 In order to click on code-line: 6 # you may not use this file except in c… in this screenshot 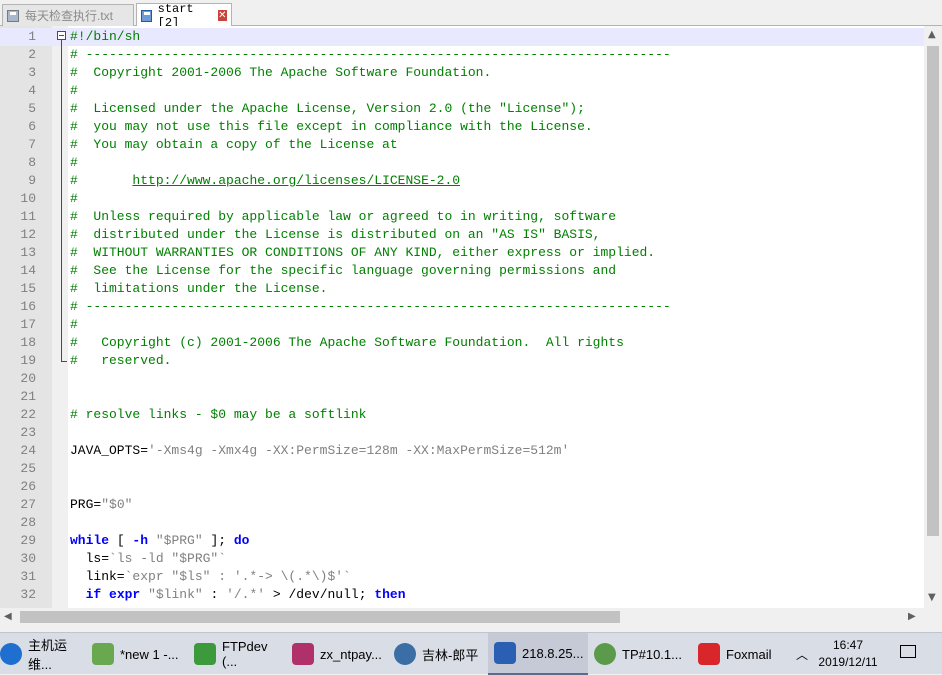, I will do `click(462, 127)`.